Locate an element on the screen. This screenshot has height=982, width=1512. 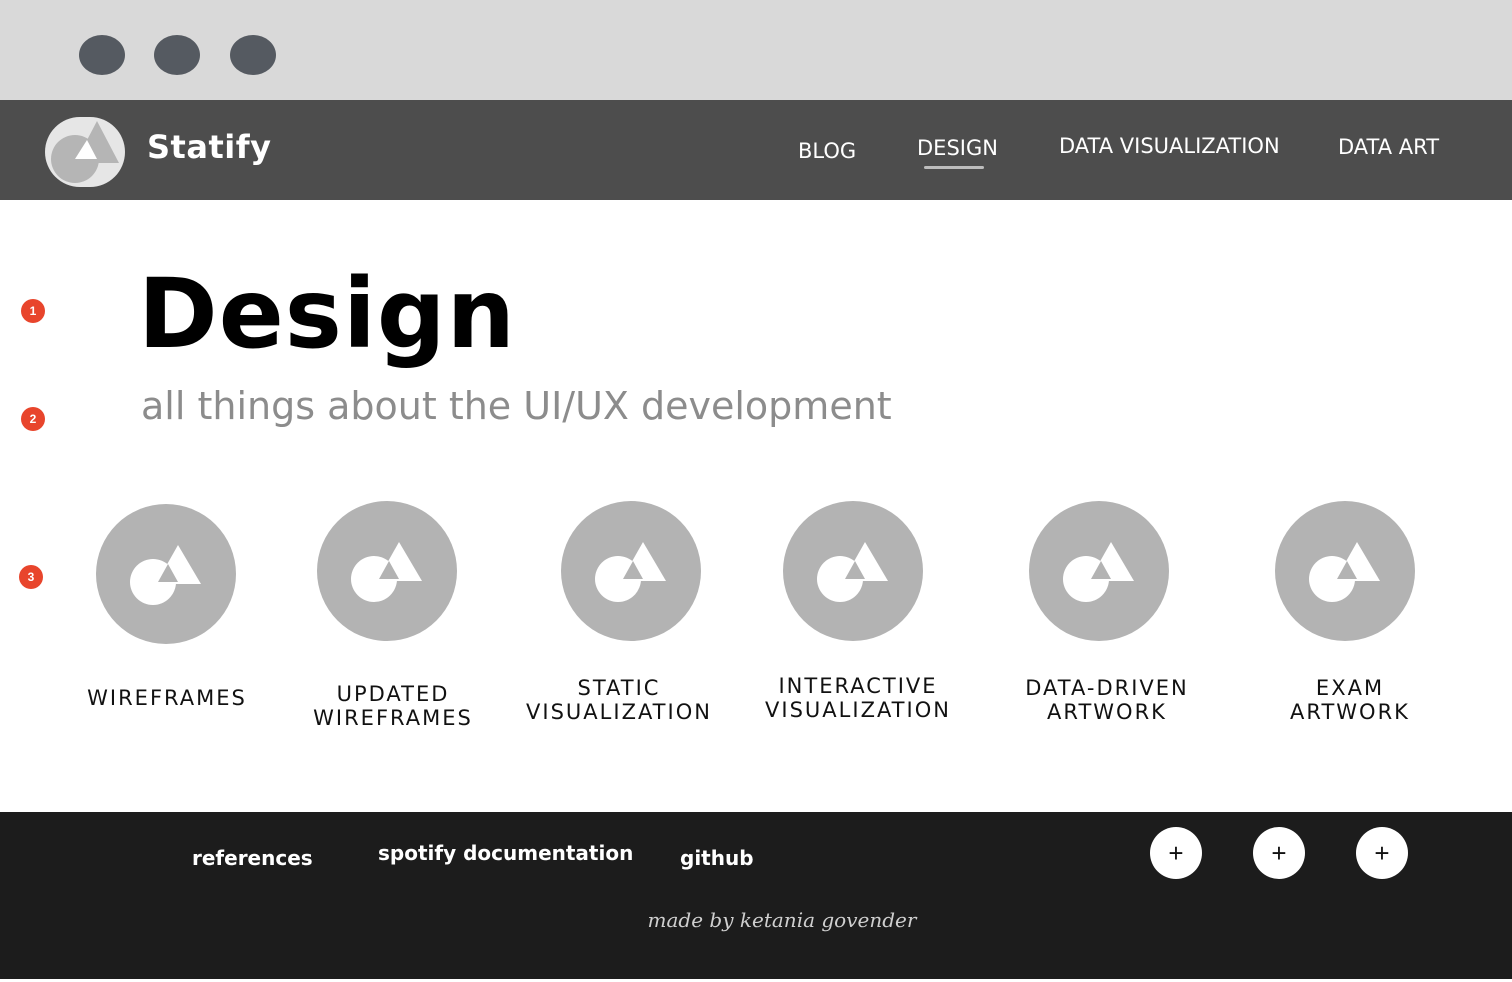
footer-link-github: github is located at coordinates (717, 858).